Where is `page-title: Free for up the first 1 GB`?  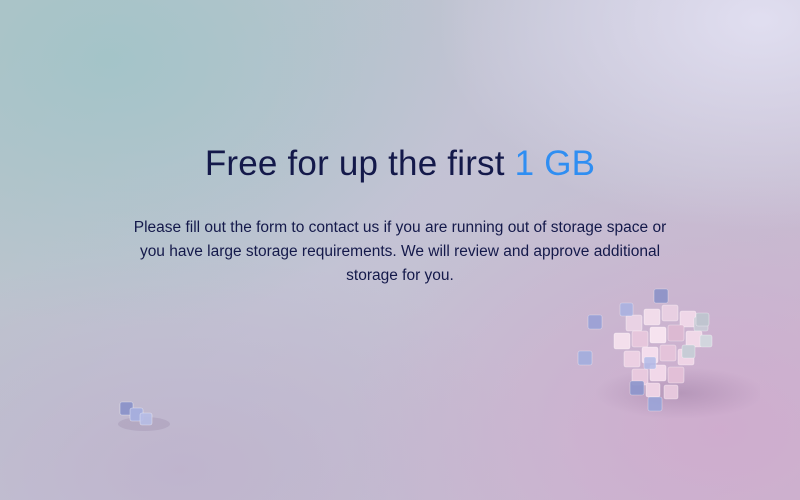
page-title: Free for up the first 1 GB is located at coordinates (400, 164).